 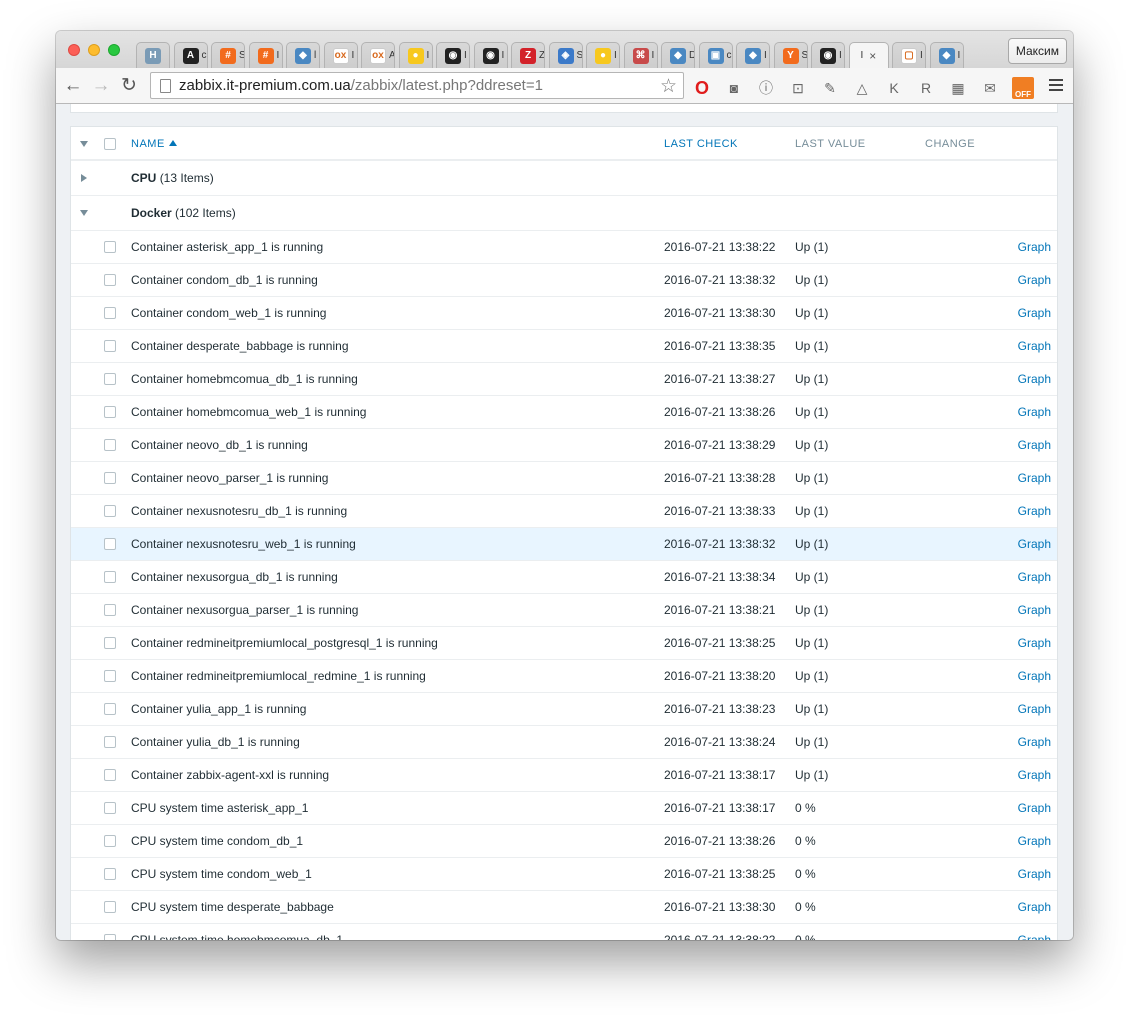 I want to click on browser-tab: H, so click(x=153, y=55).